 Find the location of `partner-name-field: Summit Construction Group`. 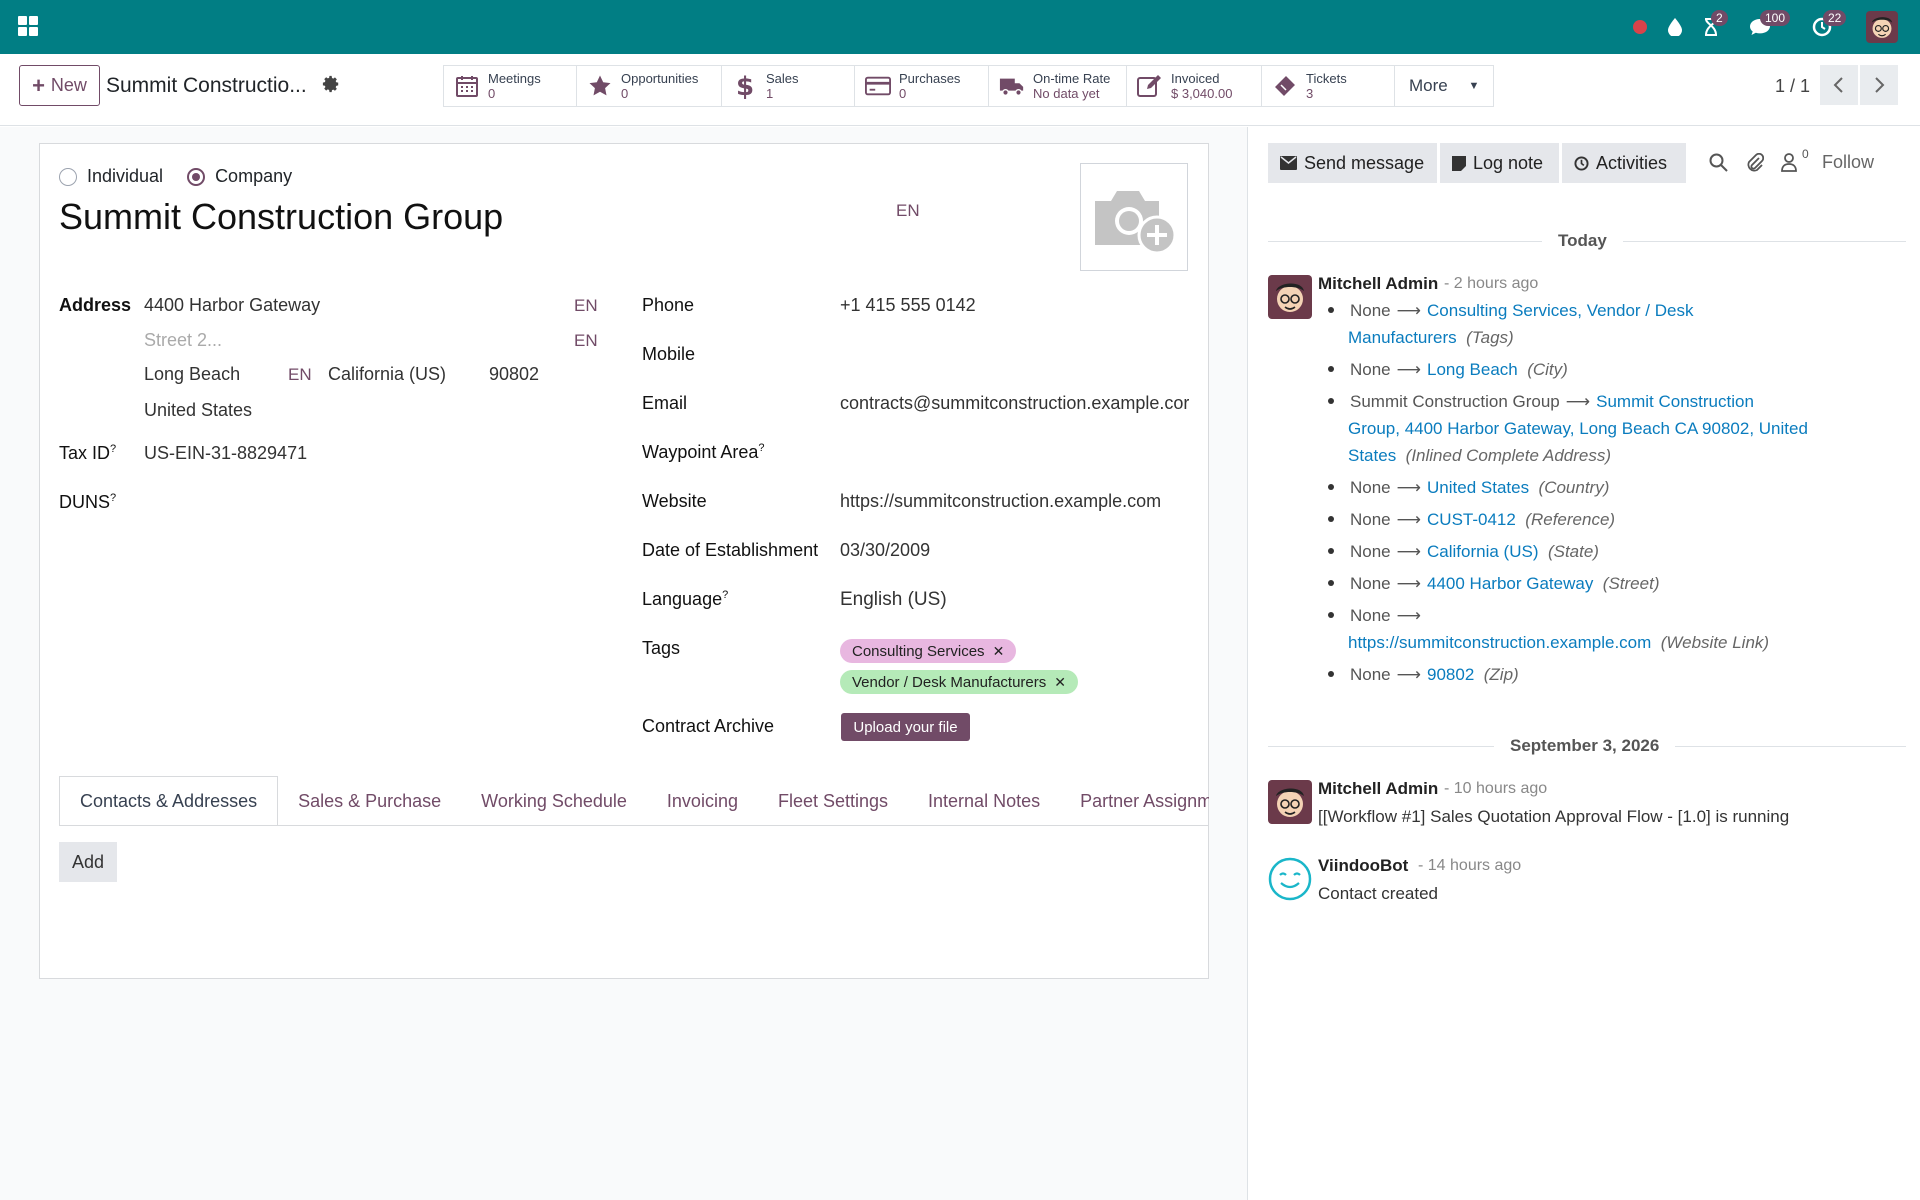

partner-name-field: Summit Construction Group is located at coordinates (281, 217).